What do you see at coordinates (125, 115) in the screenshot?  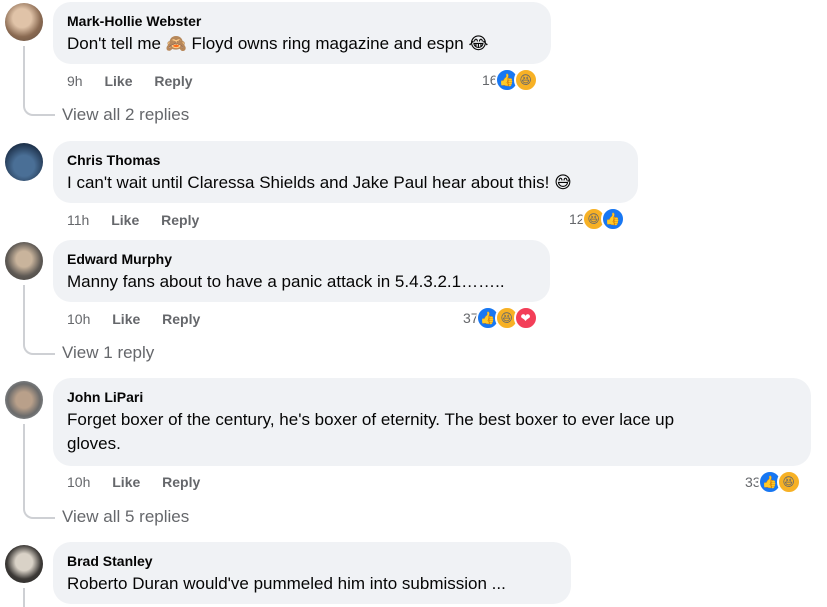 I see `view-replies-link: View all 2 replies` at bounding box center [125, 115].